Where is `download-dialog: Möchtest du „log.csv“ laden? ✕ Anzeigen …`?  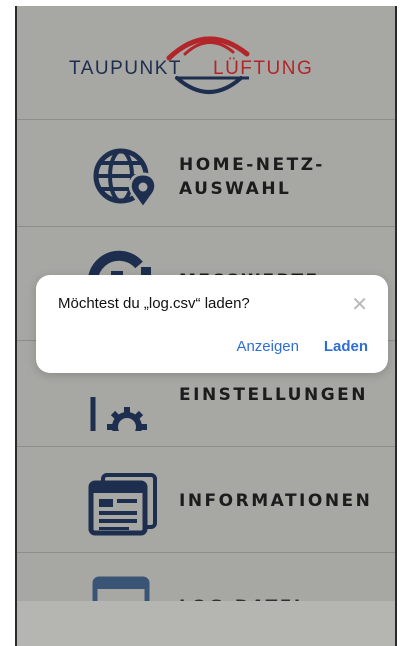 download-dialog: Möchtest du „log.csv“ laden? ✕ Anzeigen … is located at coordinates (212, 324).